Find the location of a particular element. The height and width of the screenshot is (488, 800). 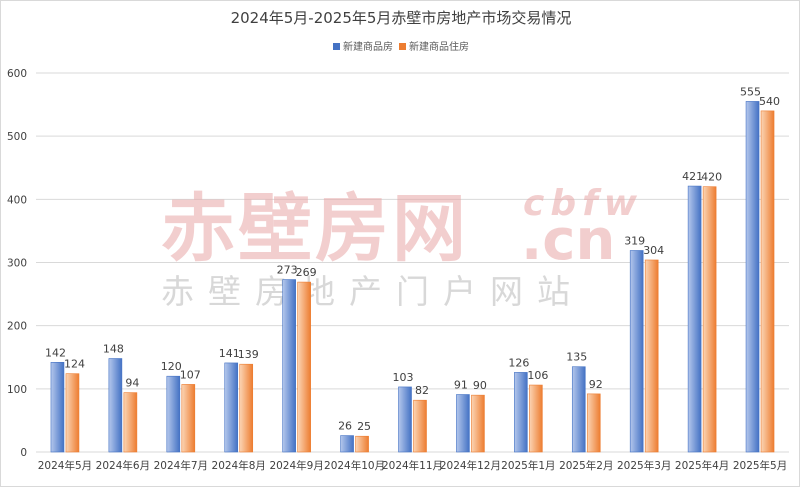

data-label-new-residential: 106 is located at coordinates (537, 375).